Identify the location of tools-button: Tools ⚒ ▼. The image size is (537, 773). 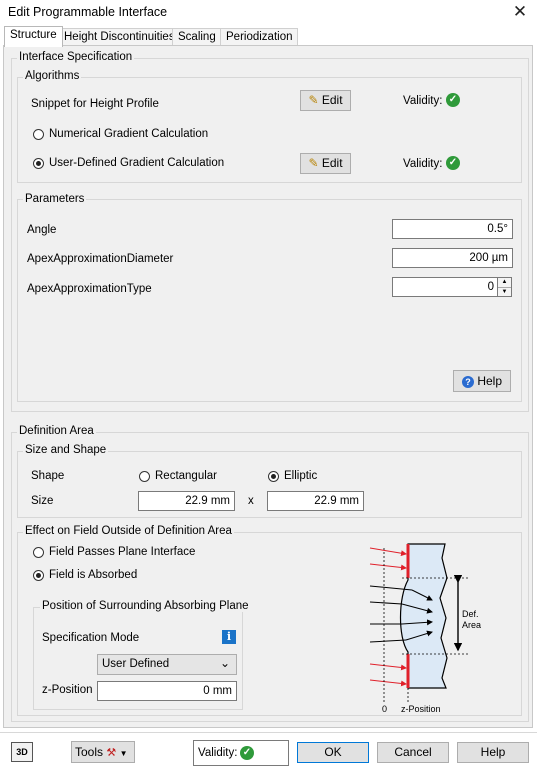
(103, 752).